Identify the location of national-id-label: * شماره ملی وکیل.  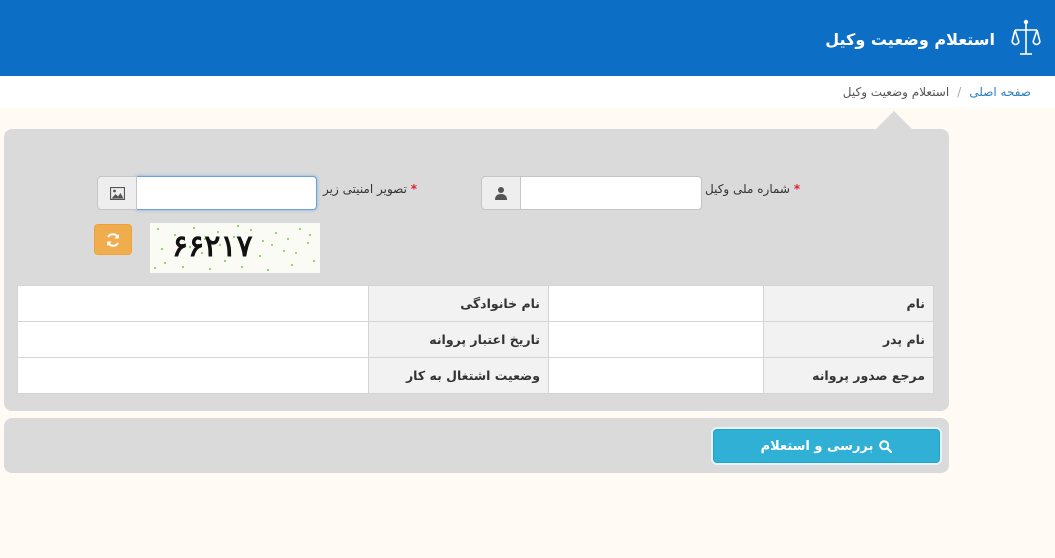
(753, 189).